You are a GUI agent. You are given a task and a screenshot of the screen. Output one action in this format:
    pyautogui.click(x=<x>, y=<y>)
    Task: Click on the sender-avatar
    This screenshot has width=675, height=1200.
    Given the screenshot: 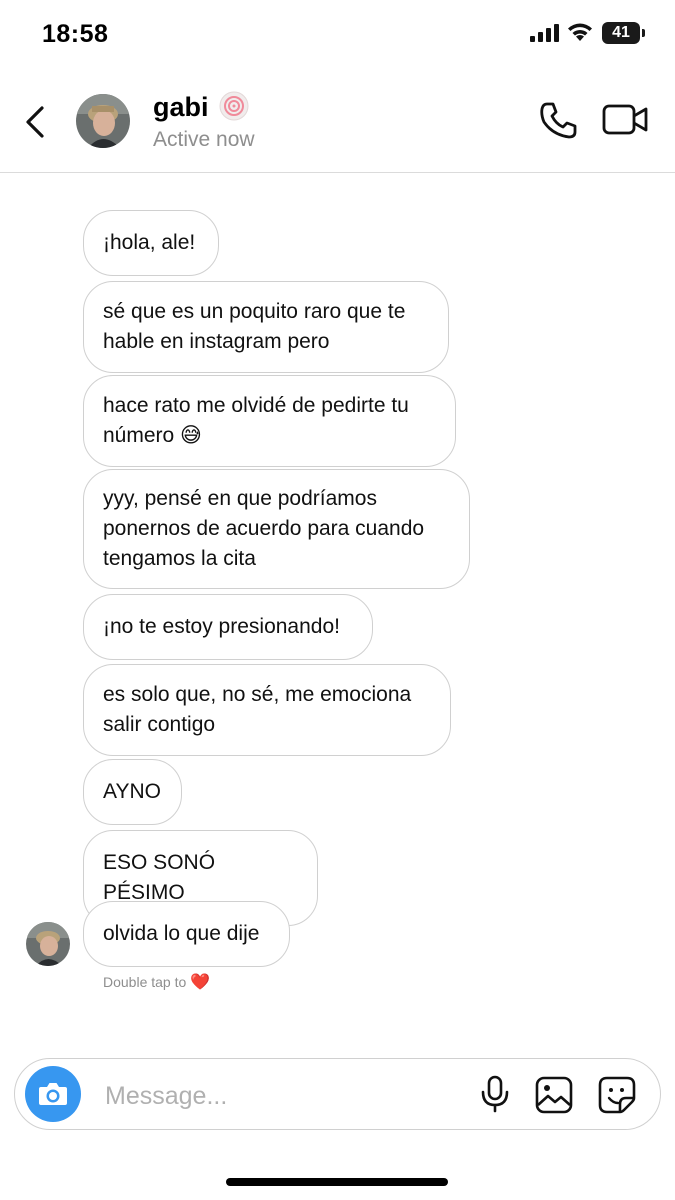 What is the action you would take?
    pyautogui.click(x=48, y=944)
    